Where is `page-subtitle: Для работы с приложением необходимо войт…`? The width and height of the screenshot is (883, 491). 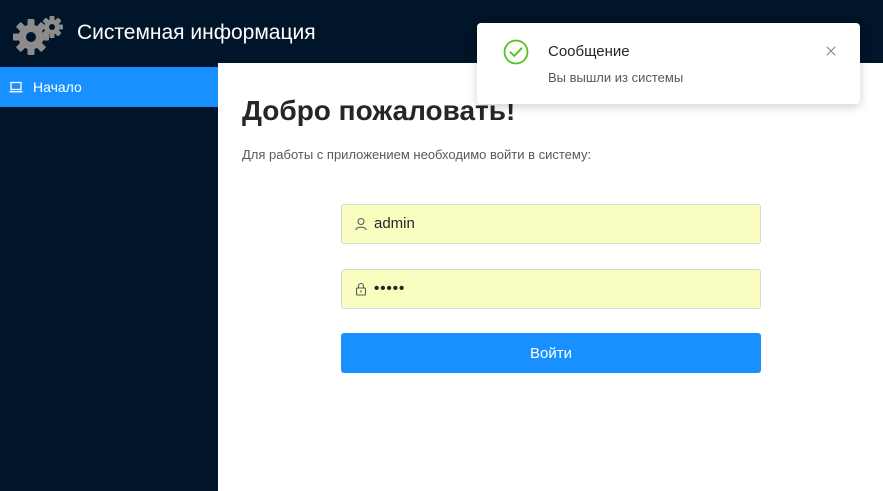 page-subtitle: Для работы с приложением необходимо войт… is located at coordinates (417, 154).